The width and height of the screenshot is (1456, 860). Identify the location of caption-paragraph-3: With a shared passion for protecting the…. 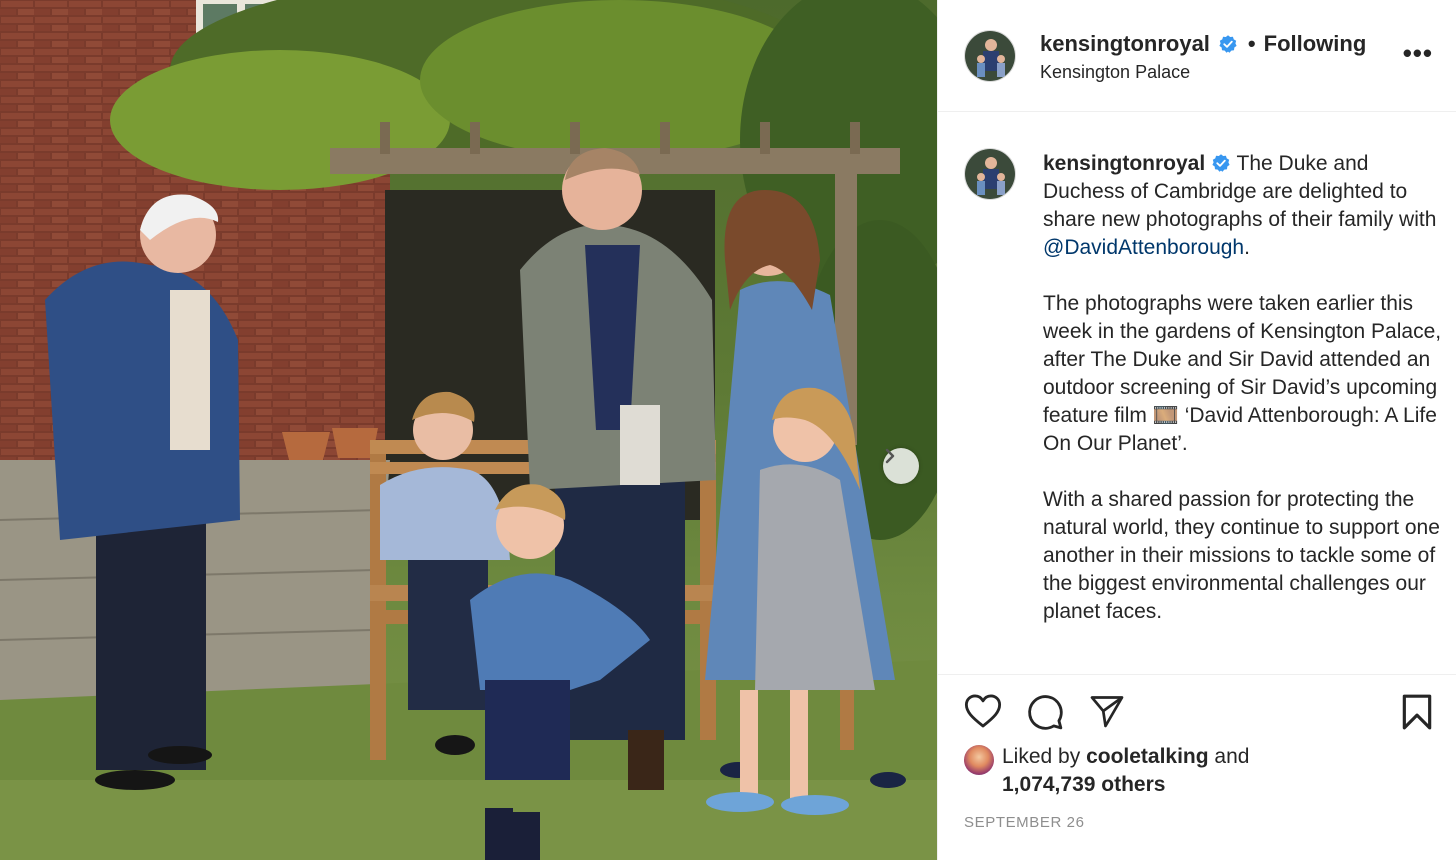
(1241, 555).